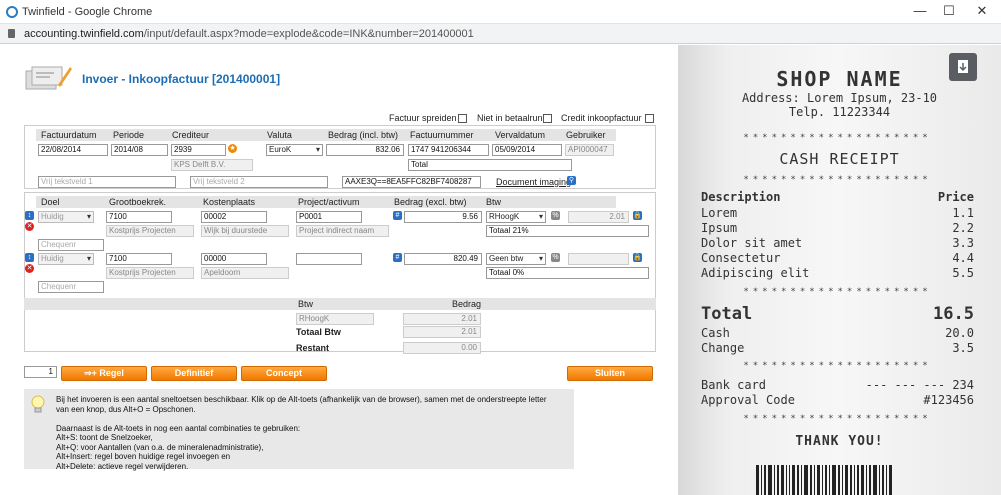 The image size is (1001, 495). I want to click on concept-button: Concept, so click(284, 373).